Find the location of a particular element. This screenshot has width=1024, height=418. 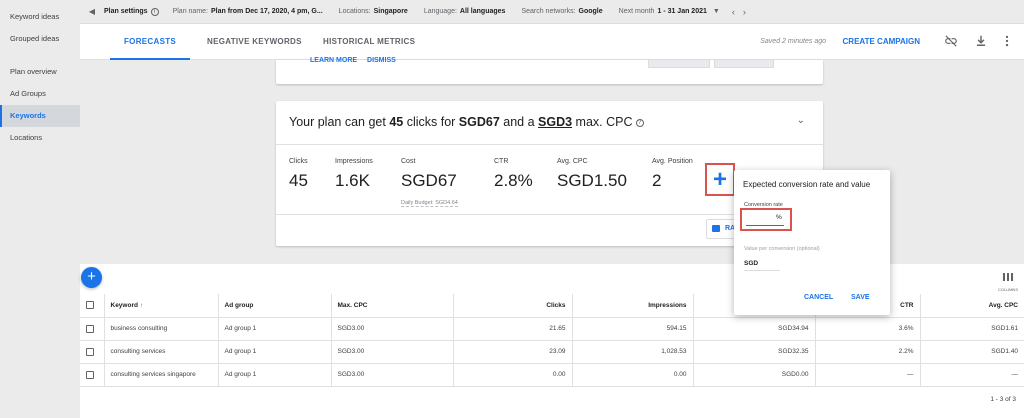

metric-clicks: Clicks 45 is located at coordinates (298, 174).